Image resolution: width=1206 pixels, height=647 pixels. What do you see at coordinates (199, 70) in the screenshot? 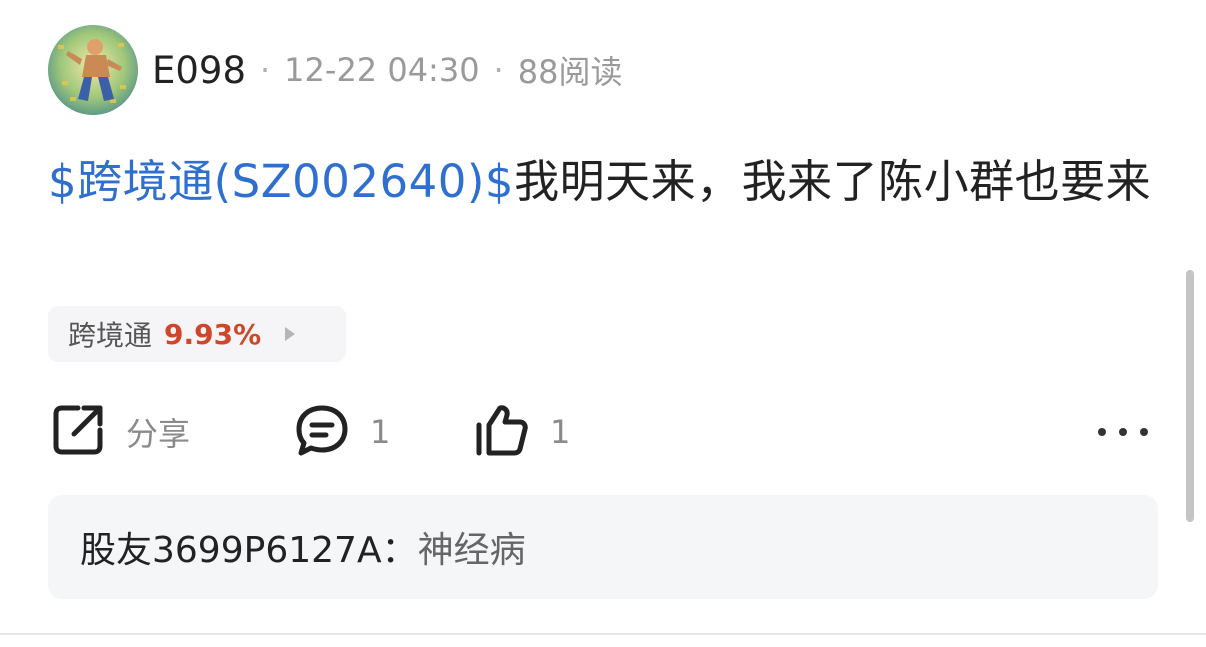
I see `username: E098` at bounding box center [199, 70].